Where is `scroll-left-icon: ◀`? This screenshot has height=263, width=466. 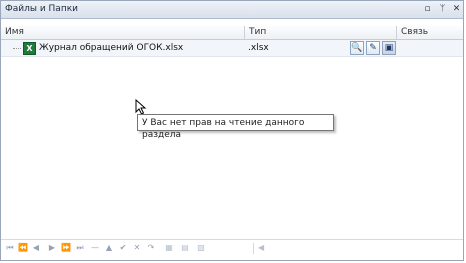
scroll-left-icon: ◀ is located at coordinates (261, 247).